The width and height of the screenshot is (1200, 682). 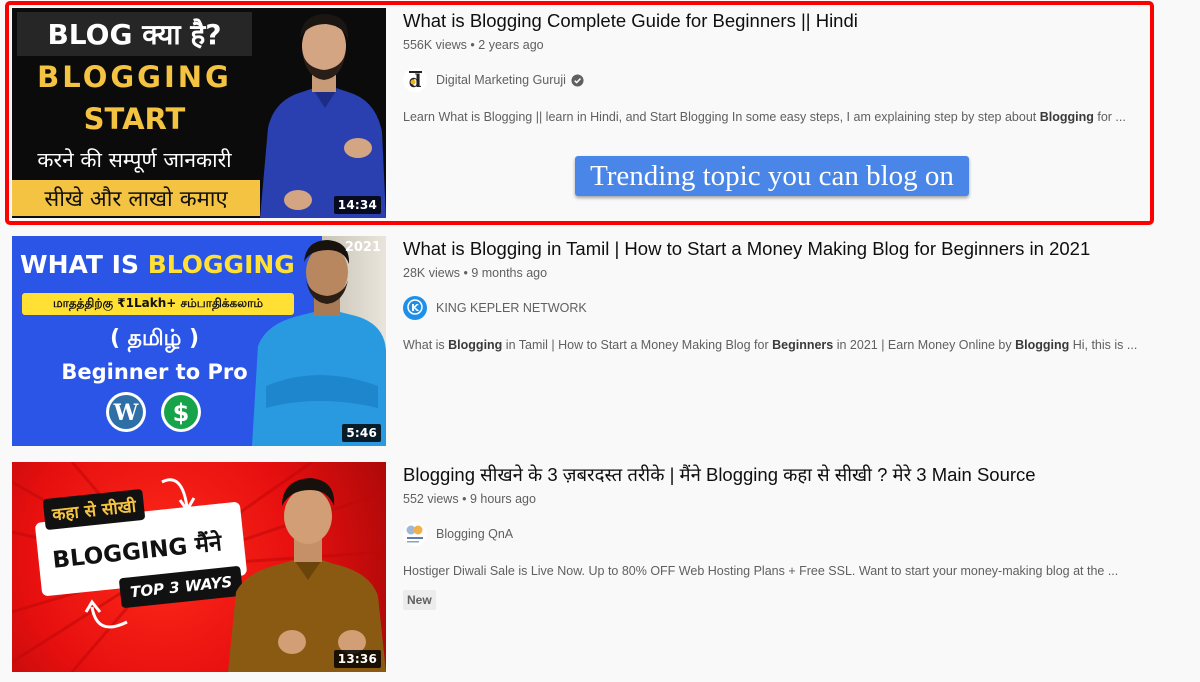 What do you see at coordinates (419, 600) in the screenshot?
I see `new-badge: New` at bounding box center [419, 600].